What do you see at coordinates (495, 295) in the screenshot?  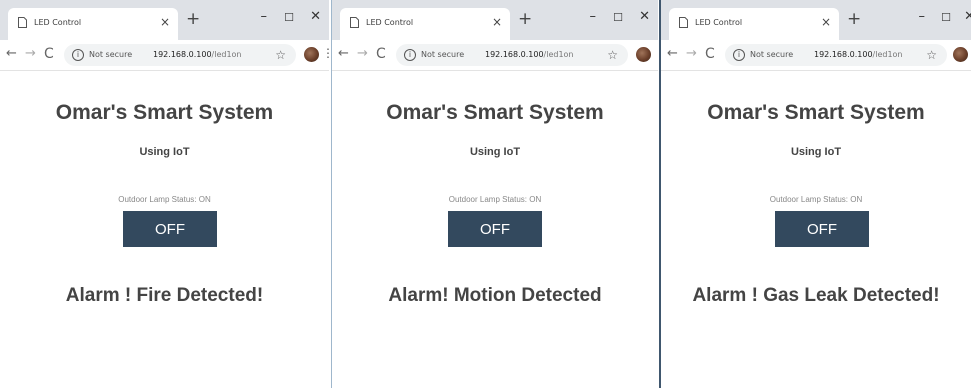 I see `alarm-message: Alarm! Motion Detected` at bounding box center [495, 295].